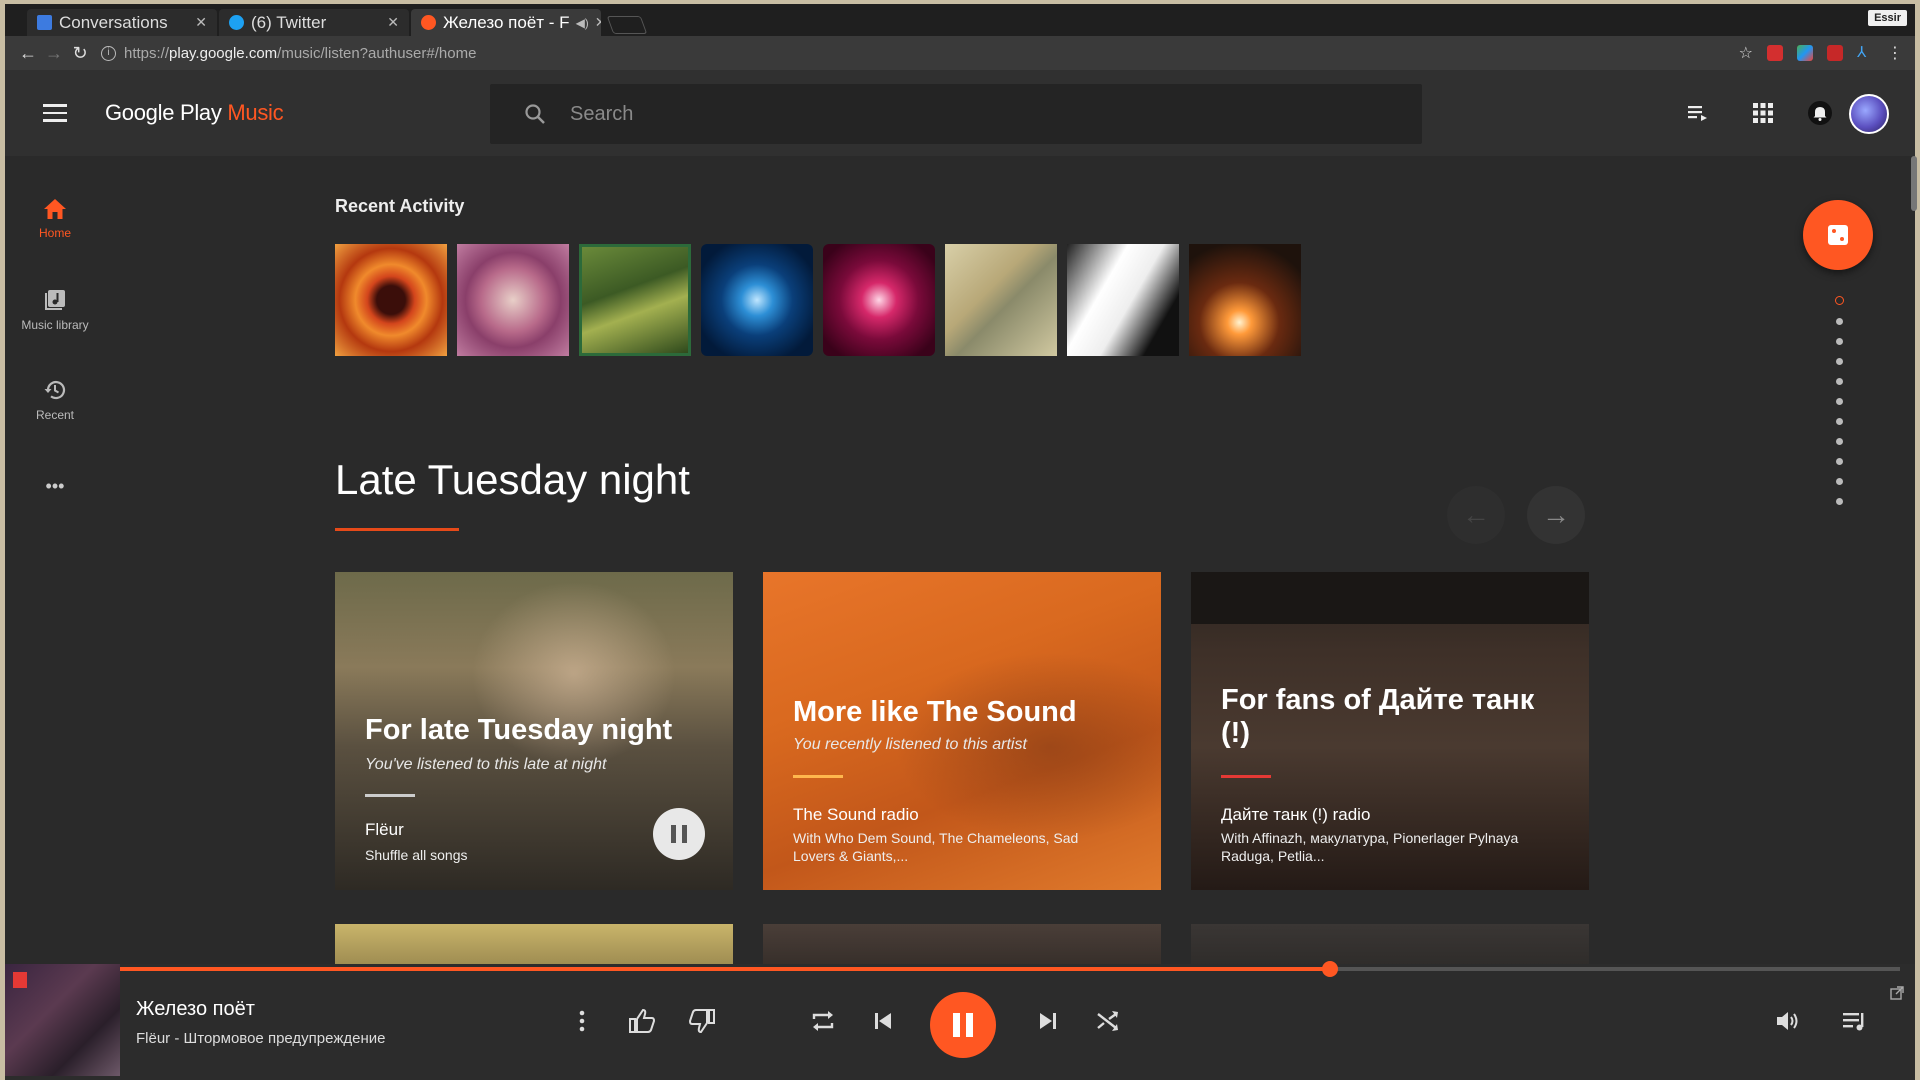  I want to click on pause-icon, so click(679, 834).